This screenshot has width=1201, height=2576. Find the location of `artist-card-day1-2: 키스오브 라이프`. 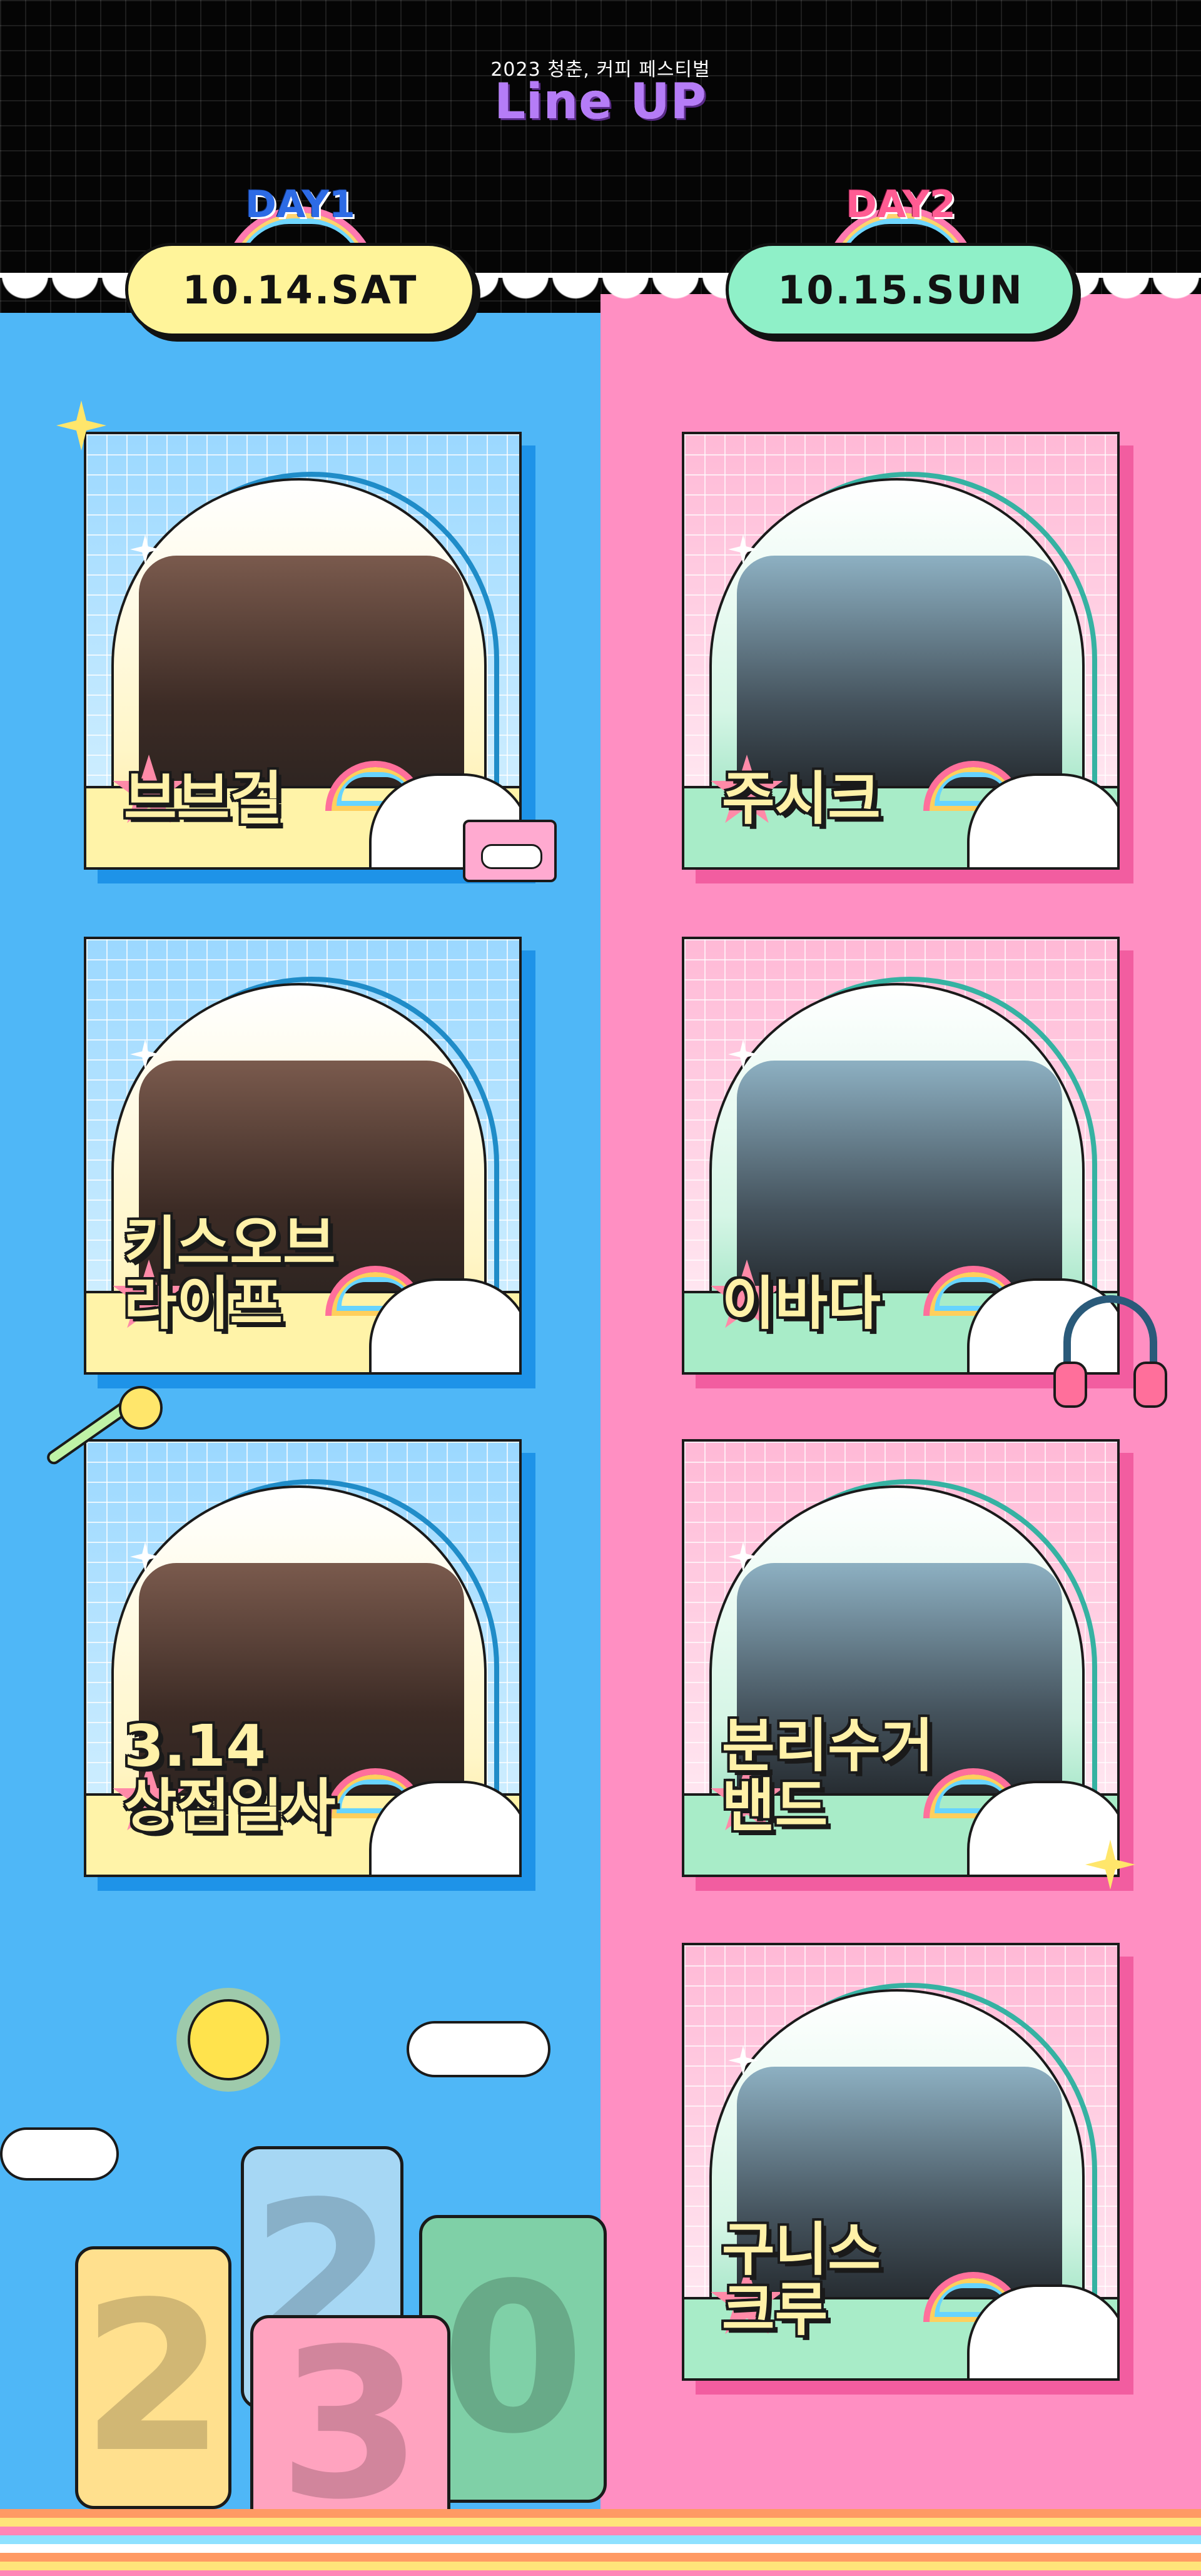

artist-card-day1-2: 키스오브 라이프 is located at coordinates (303, 1156).